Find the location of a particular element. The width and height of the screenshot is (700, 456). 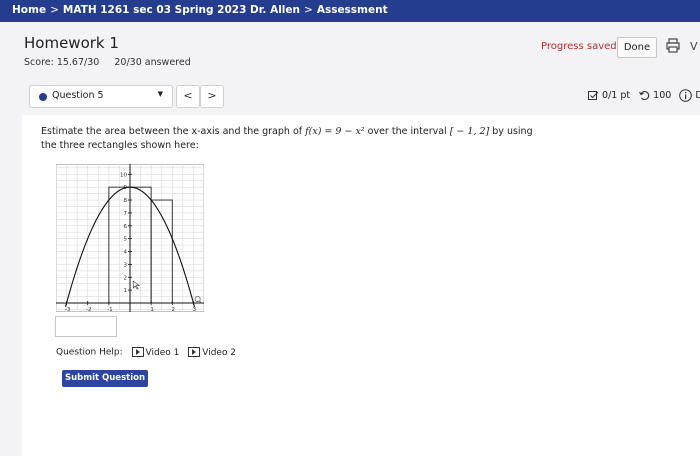

truncated-meta-text: D is located at coordinates (697, 95).